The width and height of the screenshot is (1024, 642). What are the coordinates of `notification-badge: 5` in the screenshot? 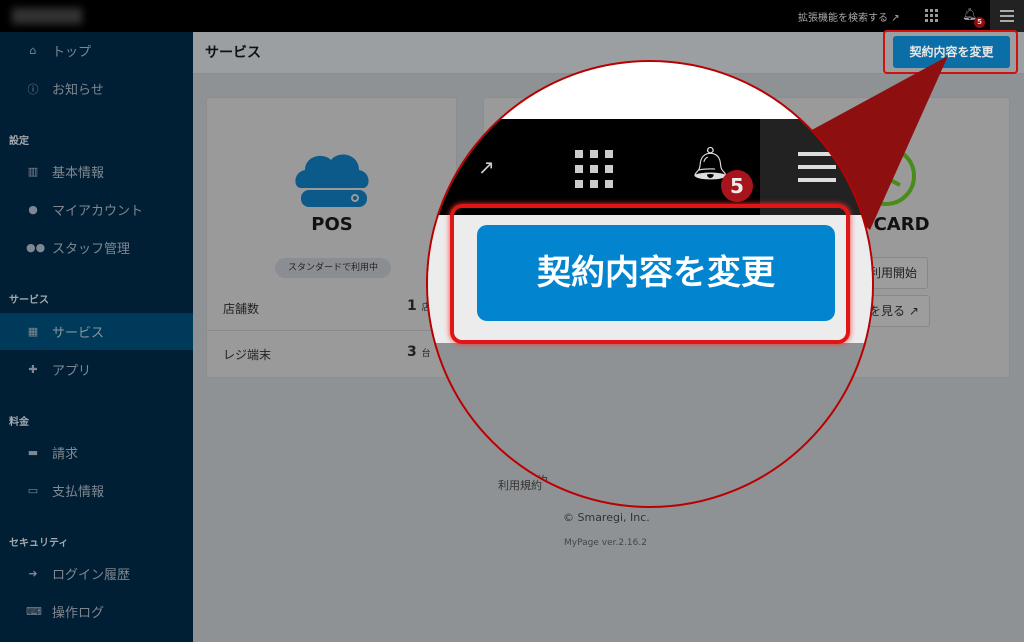 It's located at (737, 186).